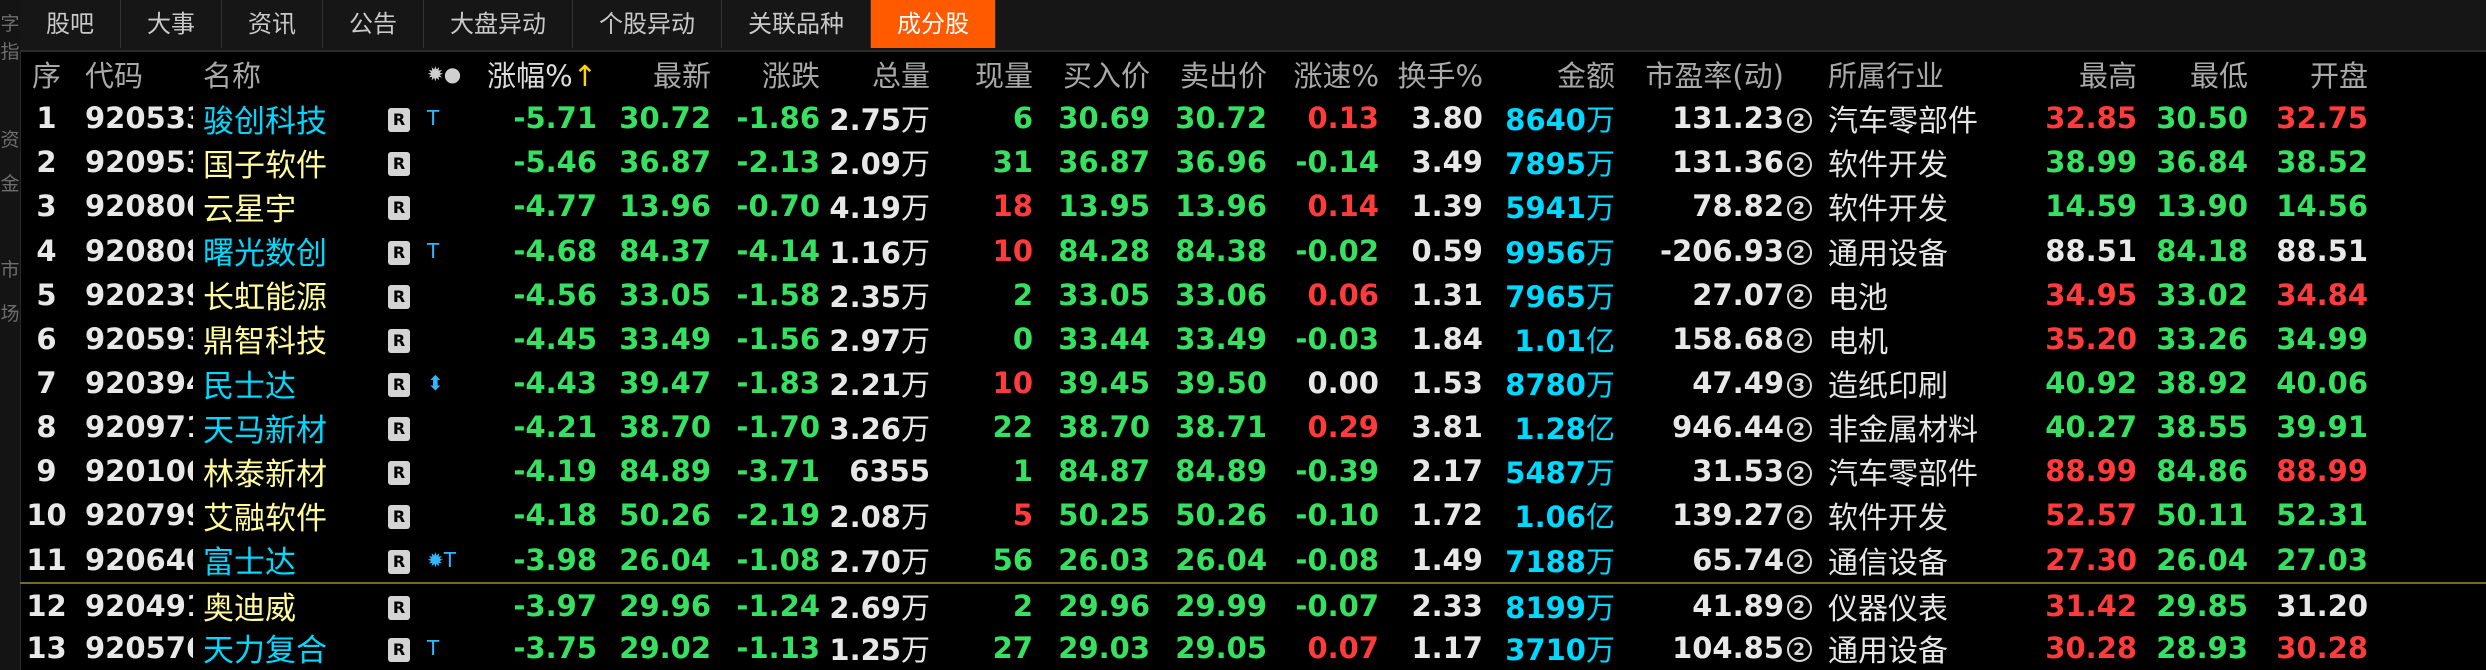 The width and height of the screenshot is (2486, 670). I want to click on row-code: 920799, so click(133, 515).